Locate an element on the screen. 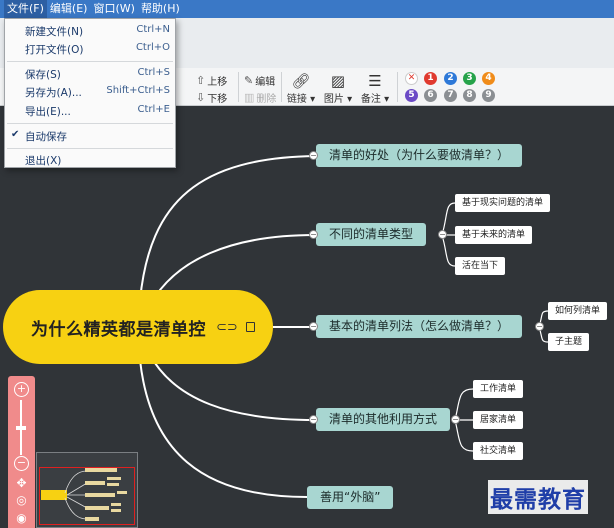  menu-item-label: 打开文件(O) is located at coordinates (54, 50).